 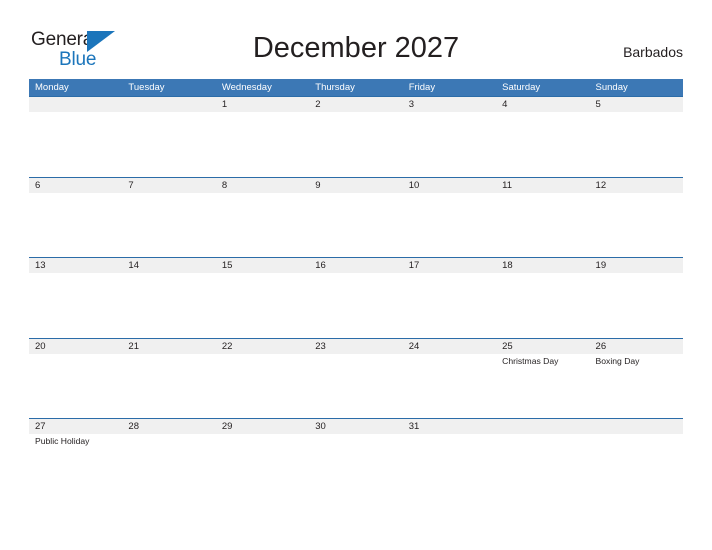 What do you see at coordinates (507, 266) in the screenshot?
I see `day-number: 18` at bounding box center [507, 266].